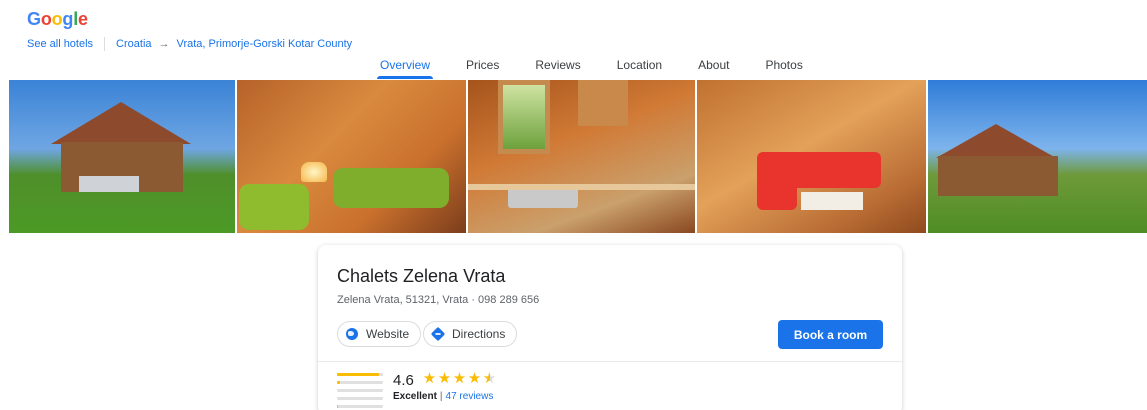 This screenshot has width=1147, height=410. What do you see at coordinates (388, 334) in the screenshot?
I see `website-button-label: Website` at bounding box center [388, 334].